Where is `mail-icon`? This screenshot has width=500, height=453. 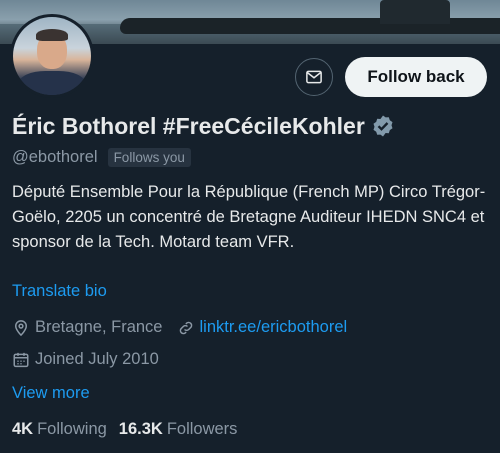 mail-icon is located at coordinates (314, 77).